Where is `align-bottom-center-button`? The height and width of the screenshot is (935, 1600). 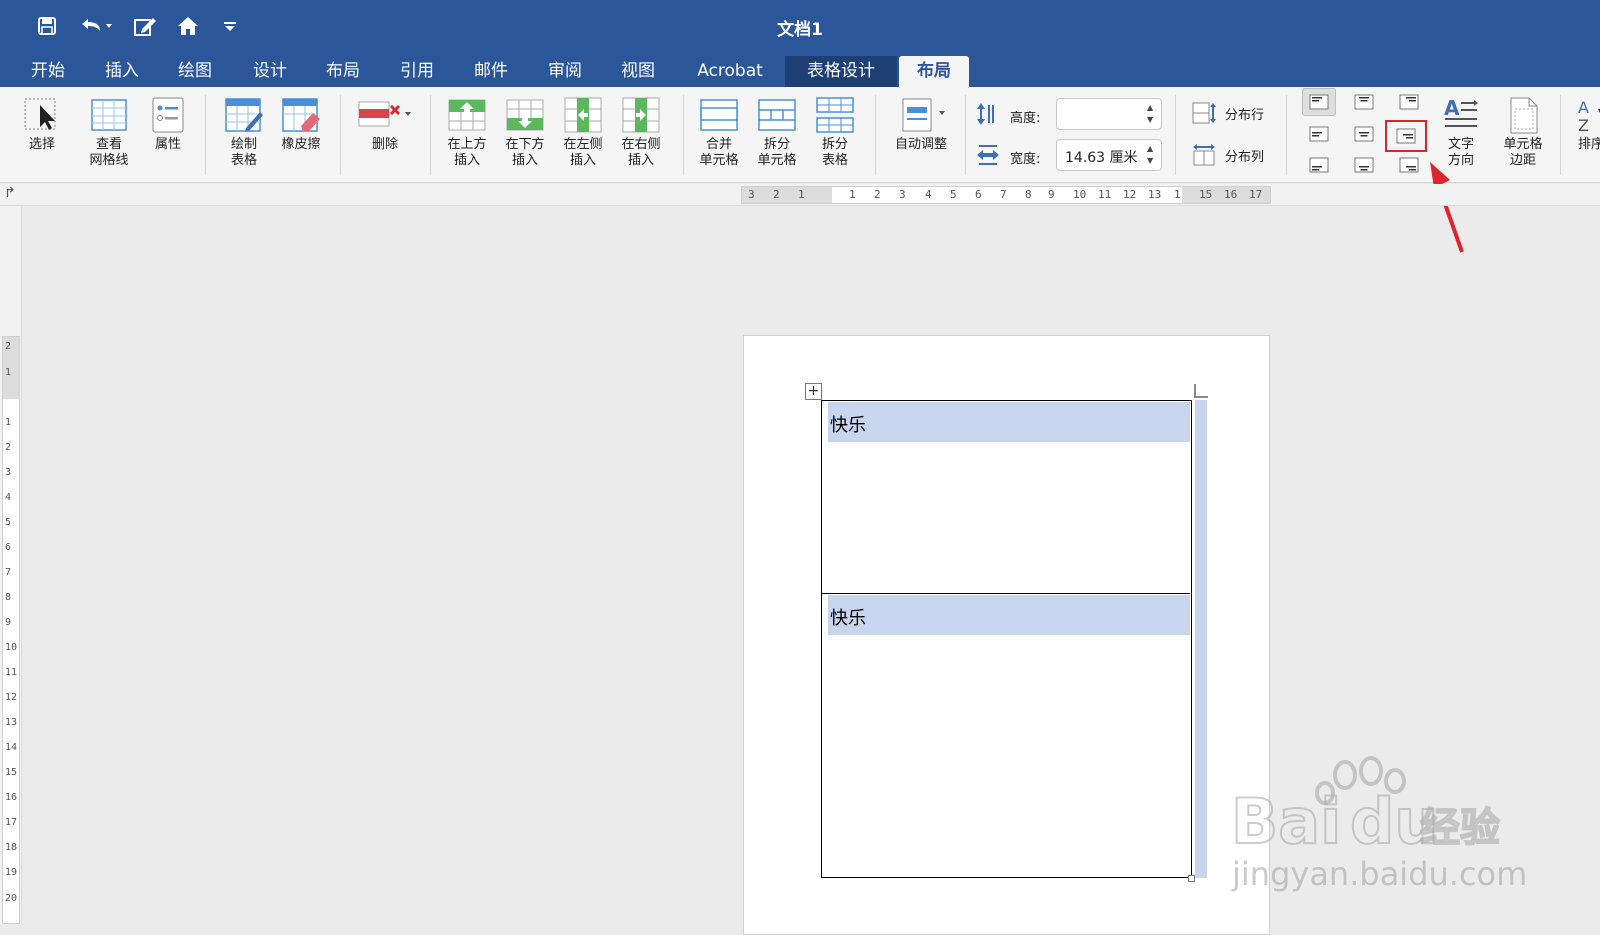
align-bottom-center-button is located at coordinates (1364, 165).